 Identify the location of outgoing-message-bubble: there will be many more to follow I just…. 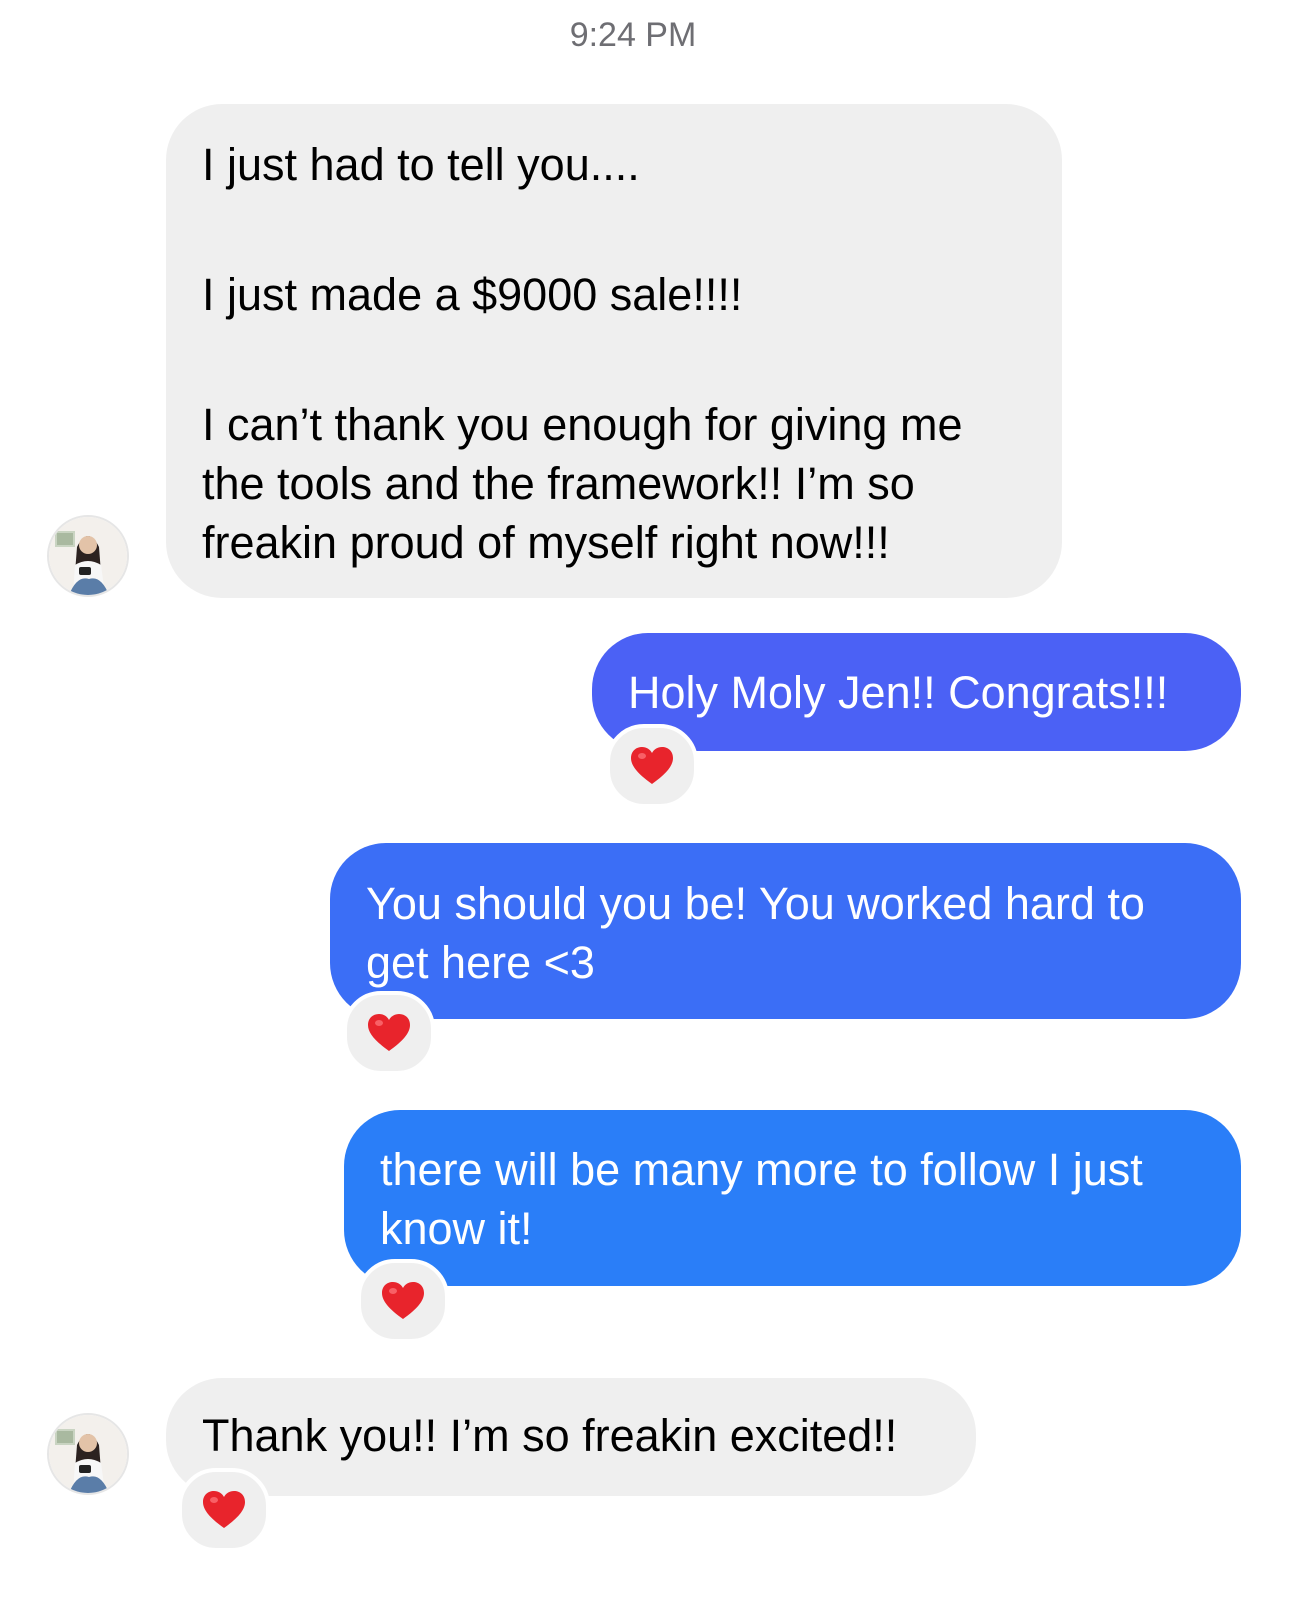
(792, 1198).